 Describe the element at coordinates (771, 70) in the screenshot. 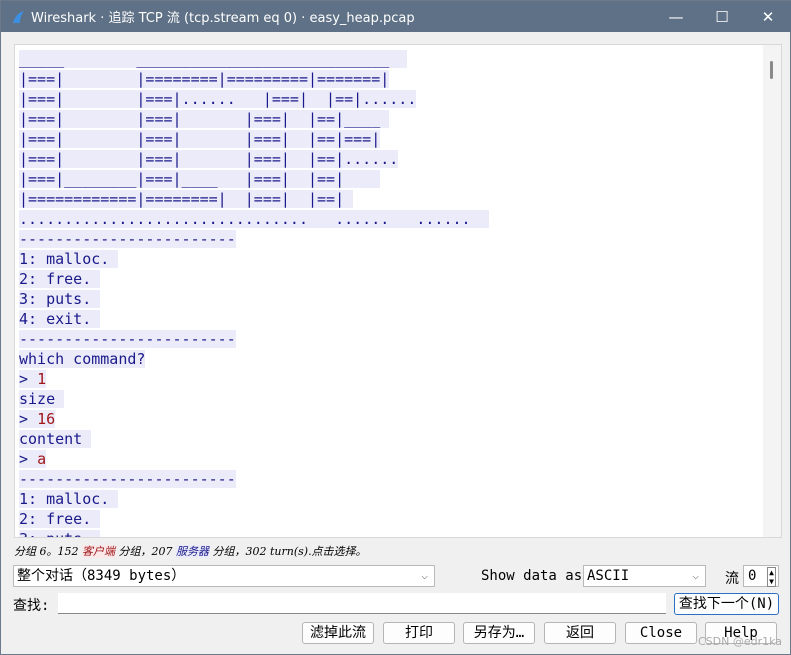

I see `scrollbar-thumb` at that location.